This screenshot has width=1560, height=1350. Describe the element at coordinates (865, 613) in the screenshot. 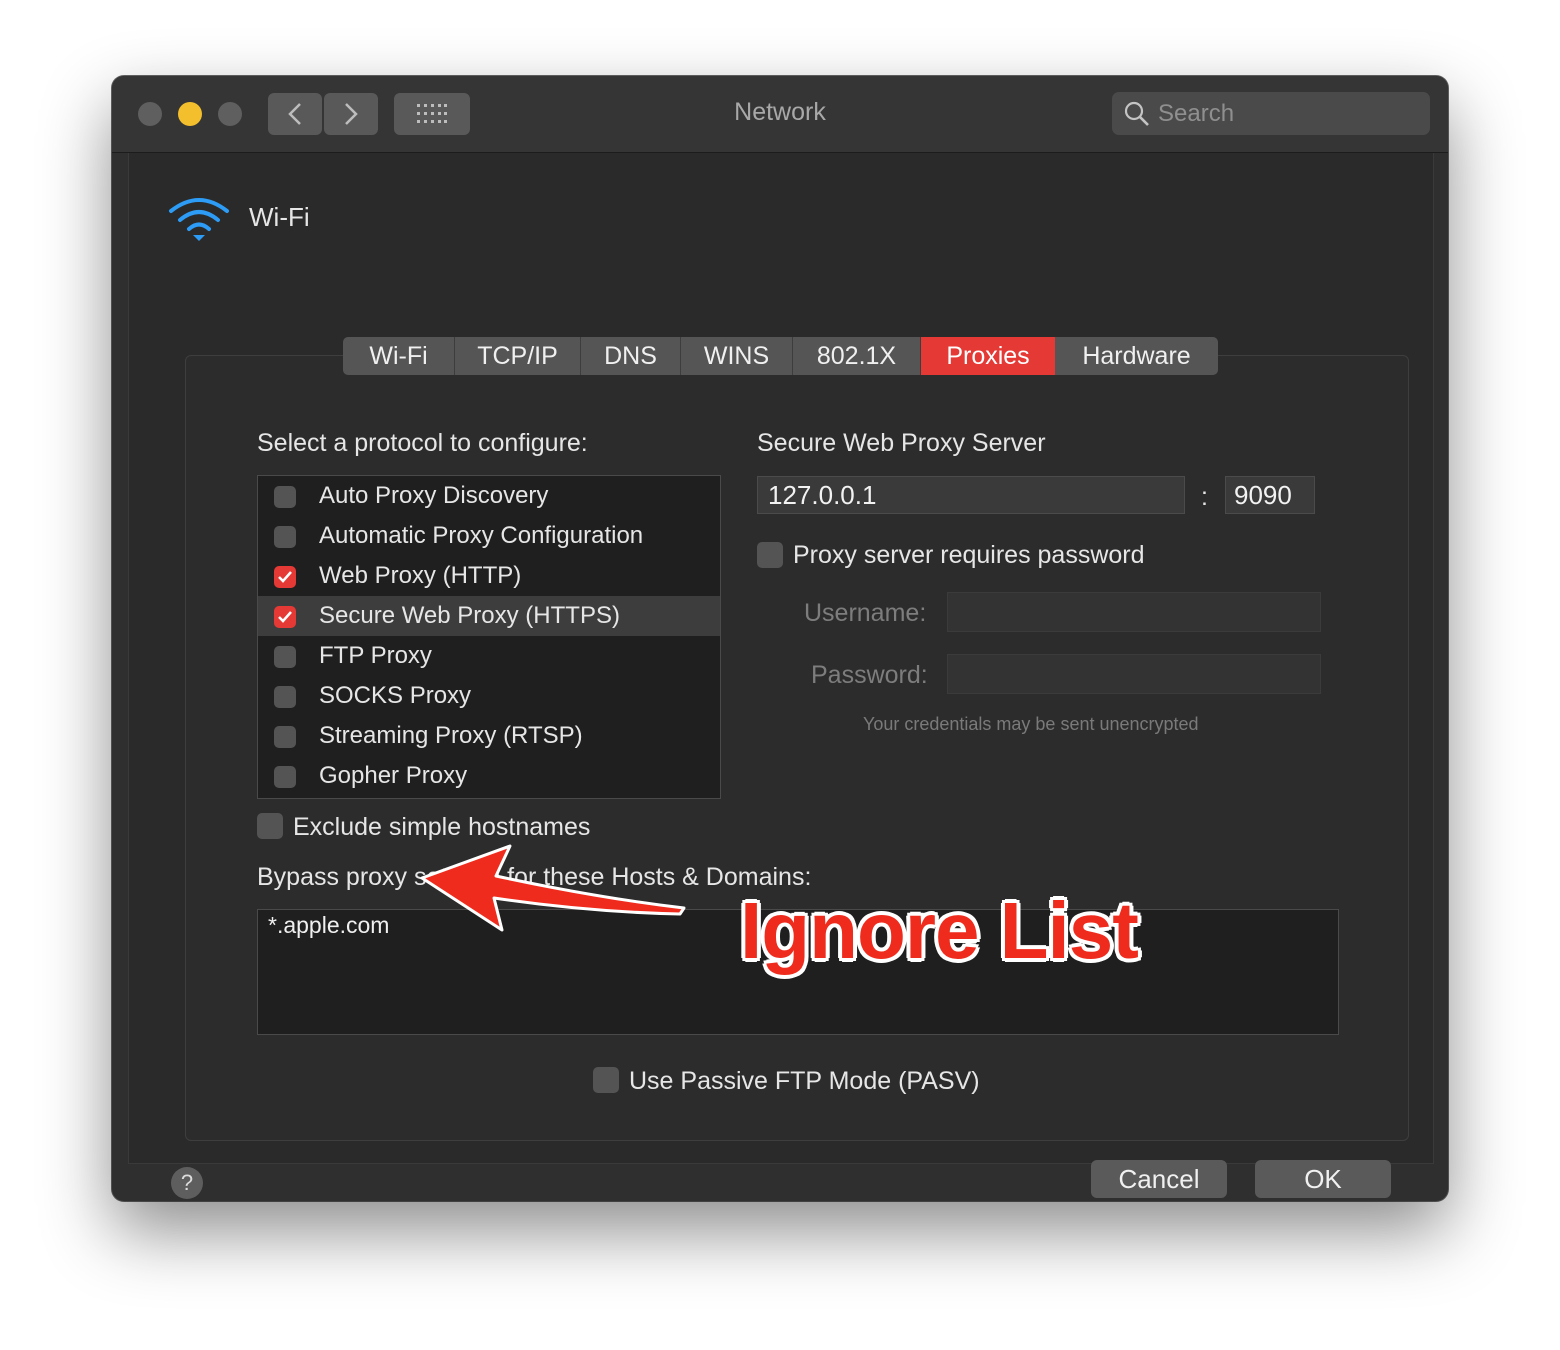

I see `username-label: Username:` at that location.